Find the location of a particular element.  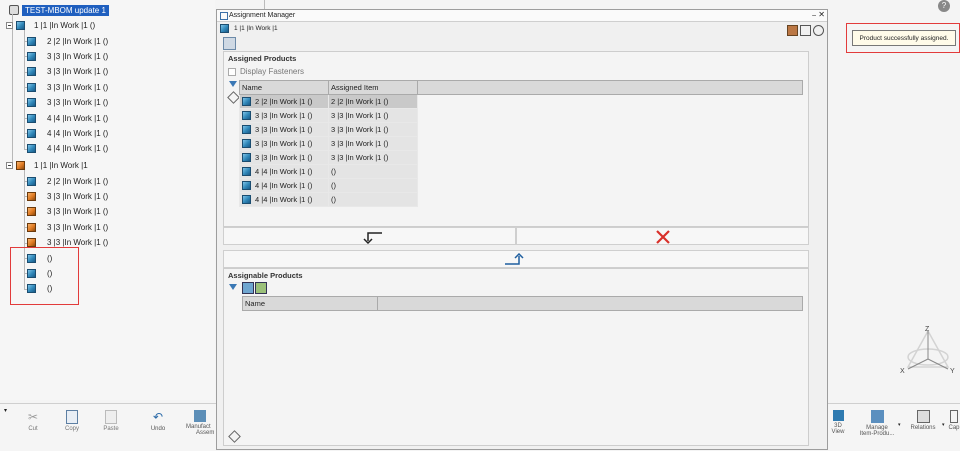

unassign-arrow-icon is located at coordinates (372, 238).